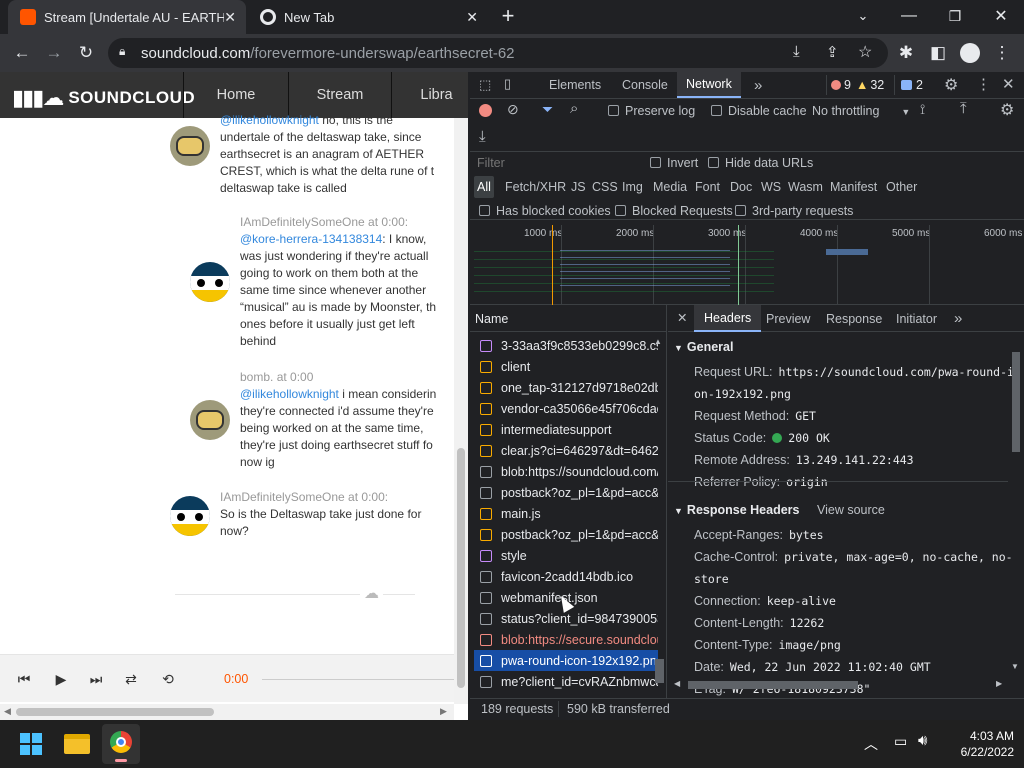  Describe the element at coordinates (289, 394) in the screenshot. I see `mention-link: @ilikehollowknight` at that location.